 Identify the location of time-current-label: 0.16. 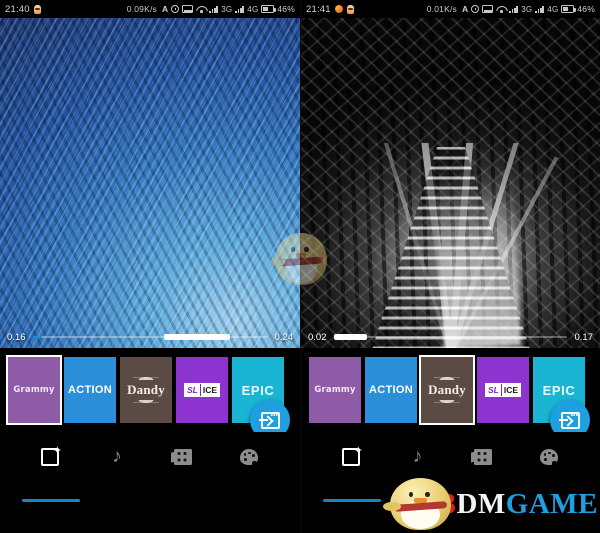
(16, 337).